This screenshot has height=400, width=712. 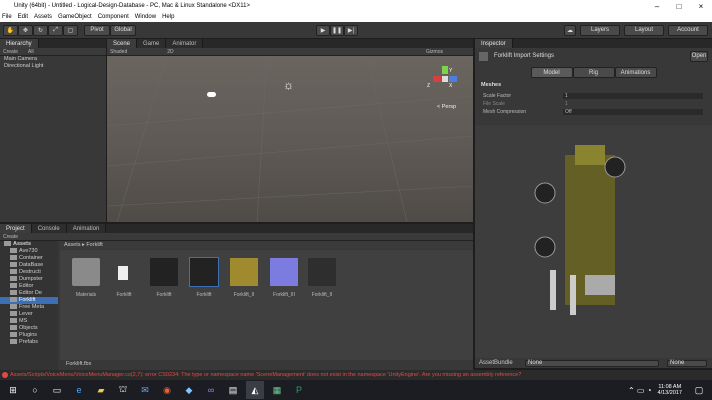 I want to click on menu-window: Window, so click(x=145, y=17).